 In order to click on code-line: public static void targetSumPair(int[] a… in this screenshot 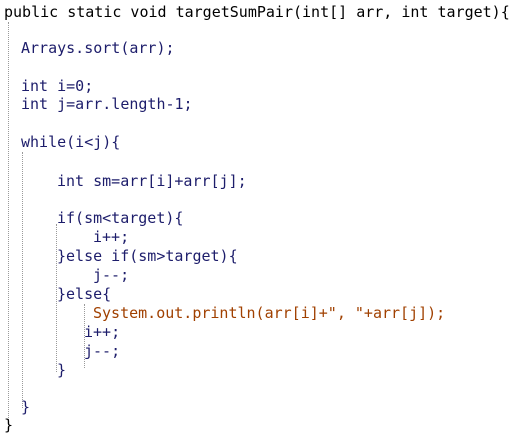, I will do `click(257, 12)`.